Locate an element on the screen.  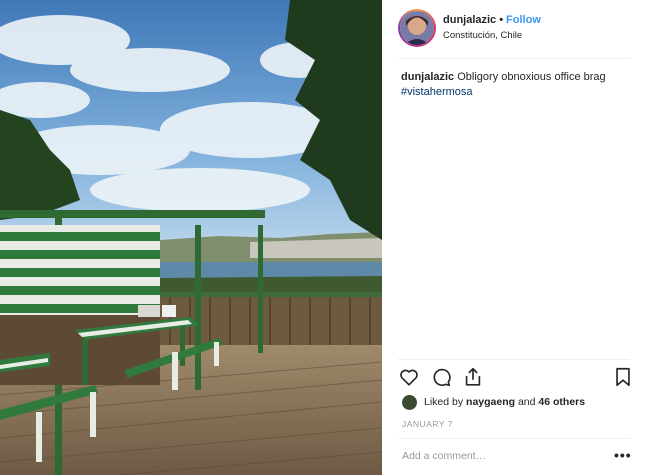
likes-prefix: Liked by is located at coordinates (444, 402).